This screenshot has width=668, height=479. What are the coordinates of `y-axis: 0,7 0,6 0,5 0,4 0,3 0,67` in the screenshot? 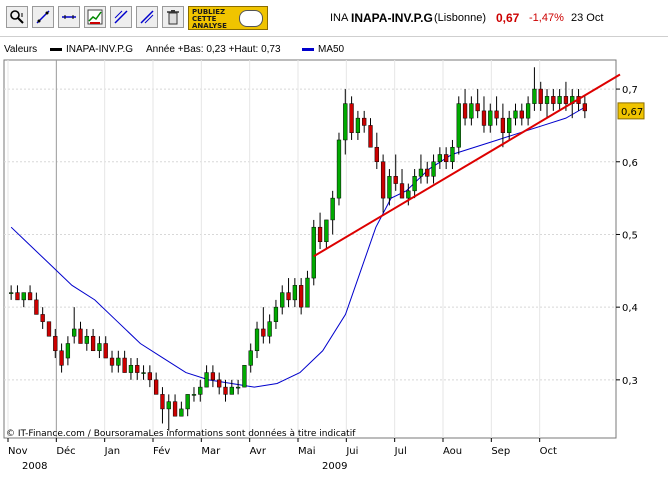 It's located at (630, 236).